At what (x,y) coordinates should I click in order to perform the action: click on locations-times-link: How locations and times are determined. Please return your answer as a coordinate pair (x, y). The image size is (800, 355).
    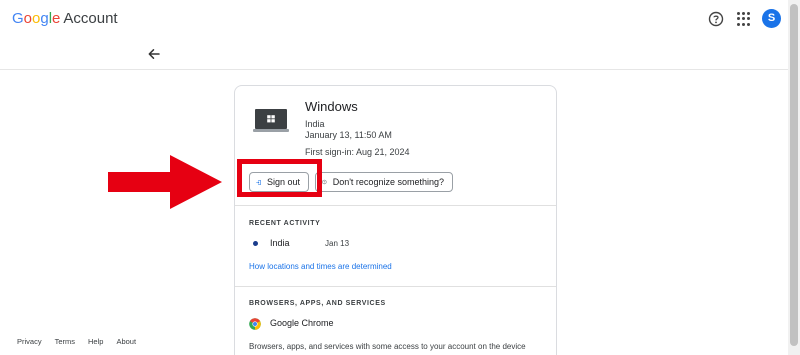
    Looking at the image, I should click on (320, 266).